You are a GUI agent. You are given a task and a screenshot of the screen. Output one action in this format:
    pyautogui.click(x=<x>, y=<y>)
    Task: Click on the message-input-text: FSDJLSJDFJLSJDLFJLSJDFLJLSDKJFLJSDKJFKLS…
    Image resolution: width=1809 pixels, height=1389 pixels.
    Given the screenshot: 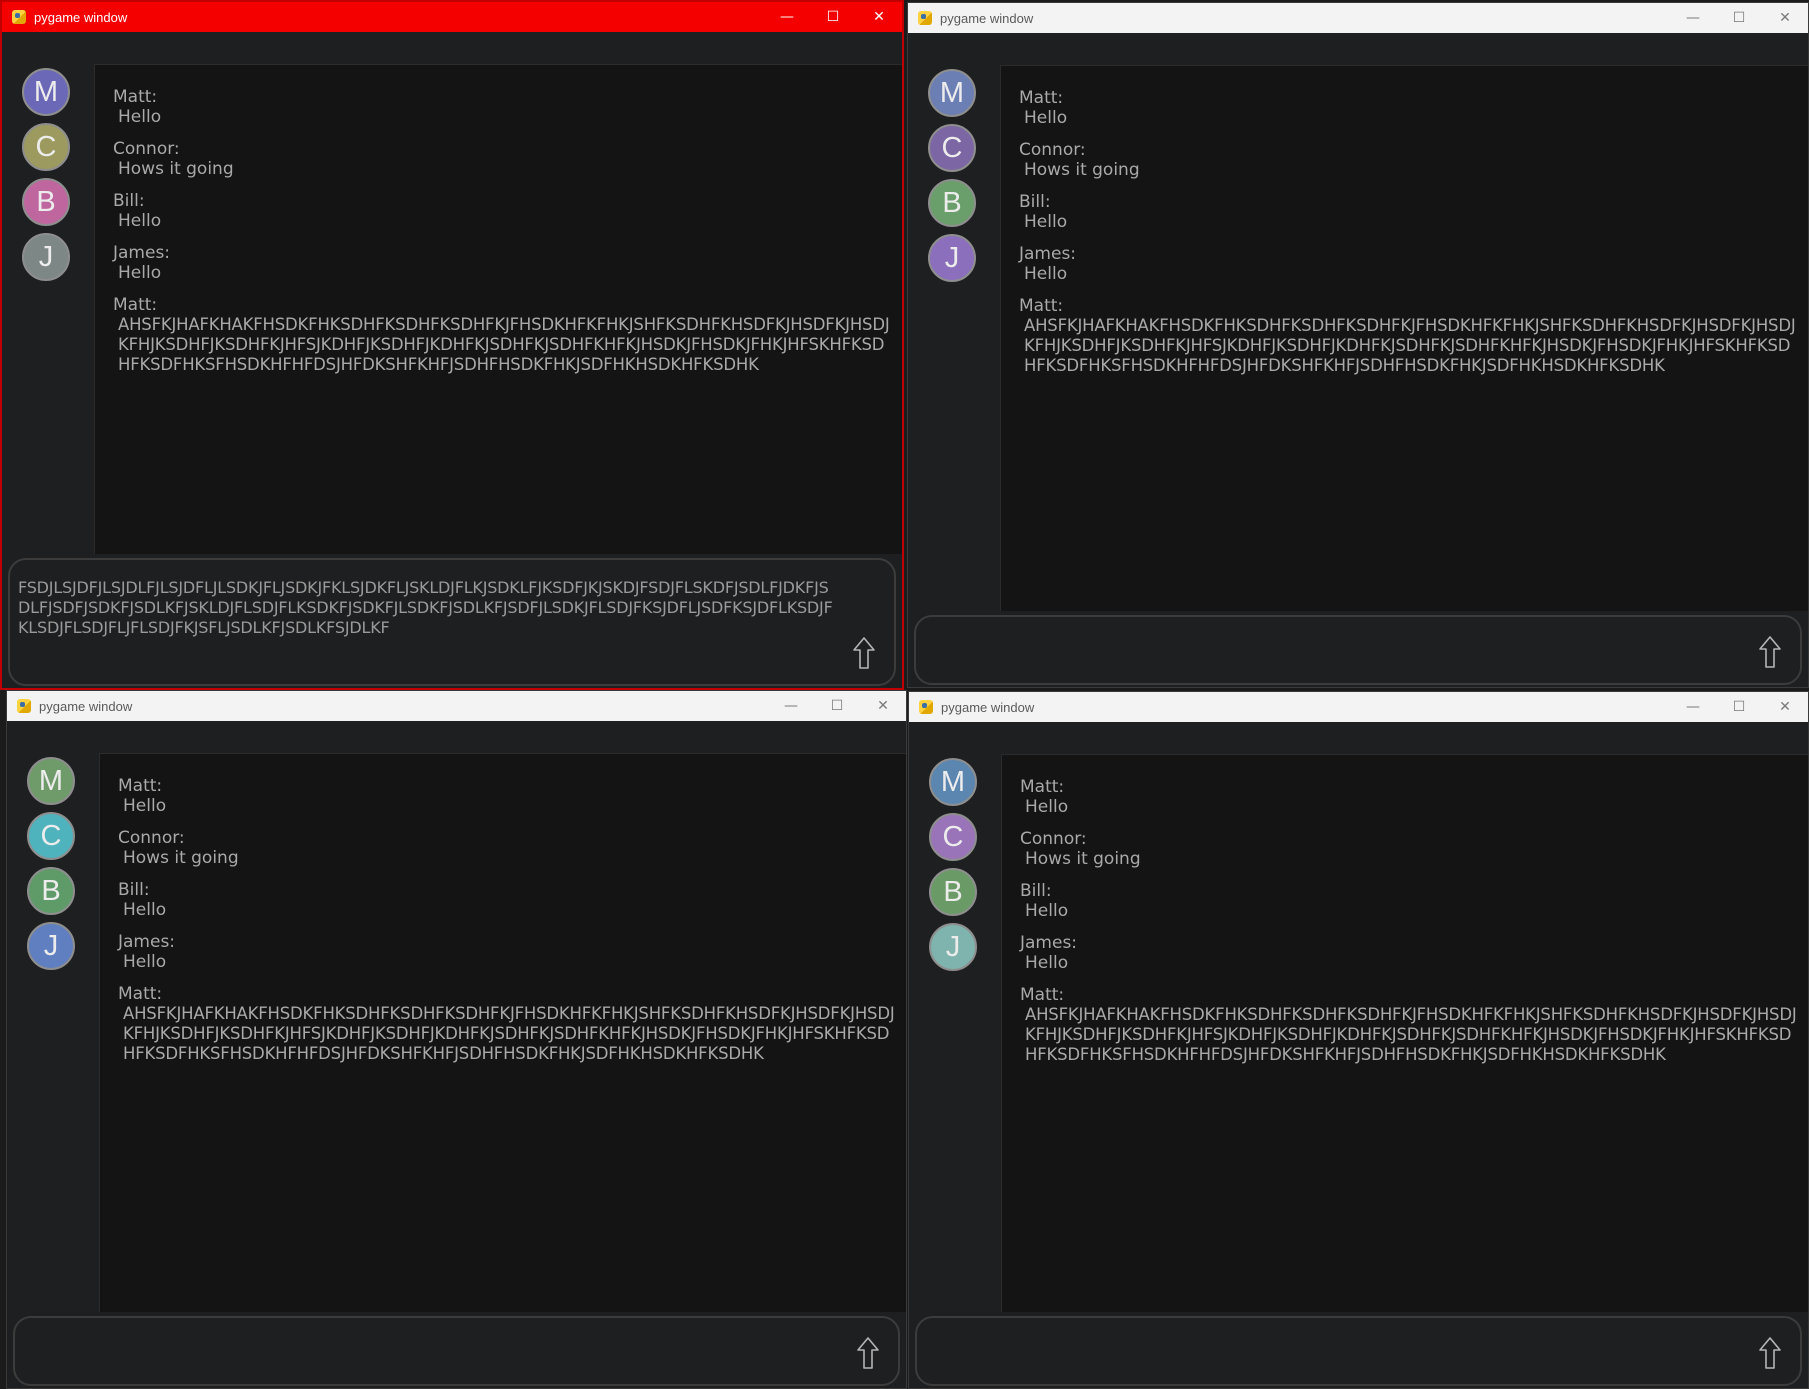 What is the action you would take?
    pyautogui.click(x=429, y=608)
    